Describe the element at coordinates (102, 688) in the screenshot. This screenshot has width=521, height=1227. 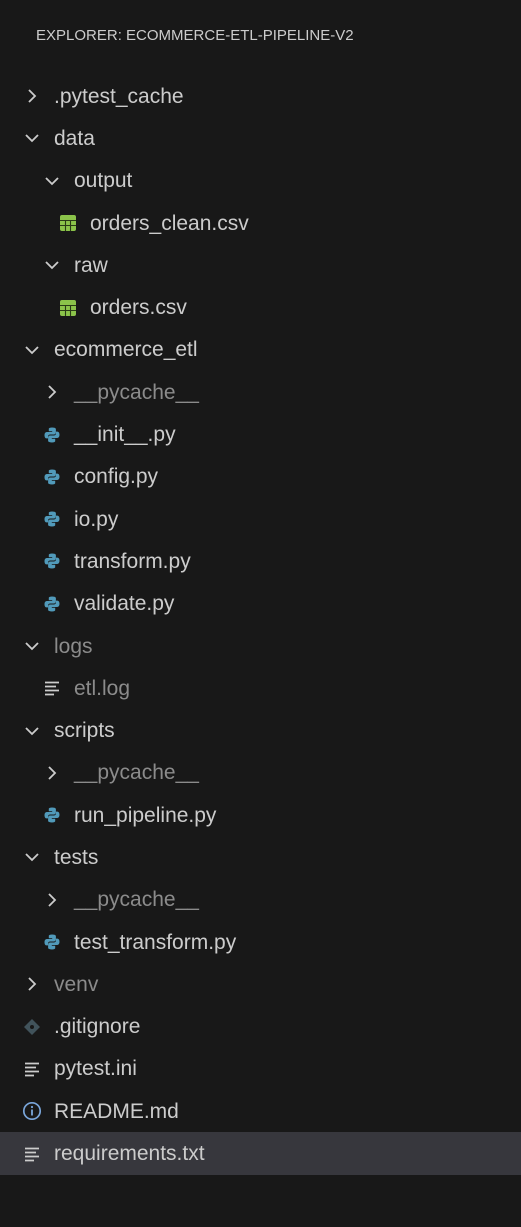
I see `tree-item-label: etl.log` at that location.